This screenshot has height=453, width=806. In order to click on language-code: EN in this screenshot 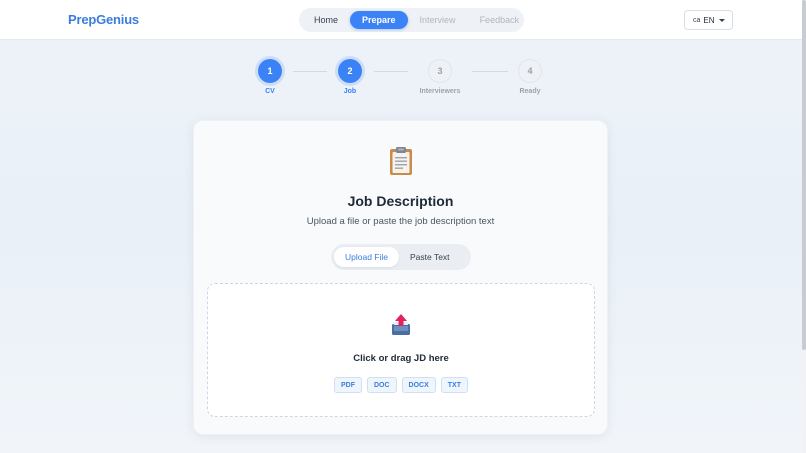, I will do `click(709, 20)`.